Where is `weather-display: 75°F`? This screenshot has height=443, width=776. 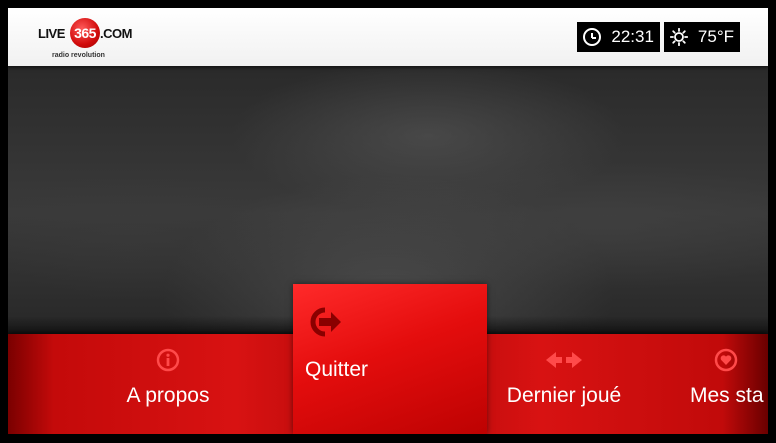
weather-display: 75°F is located at coordinates (701, 37).